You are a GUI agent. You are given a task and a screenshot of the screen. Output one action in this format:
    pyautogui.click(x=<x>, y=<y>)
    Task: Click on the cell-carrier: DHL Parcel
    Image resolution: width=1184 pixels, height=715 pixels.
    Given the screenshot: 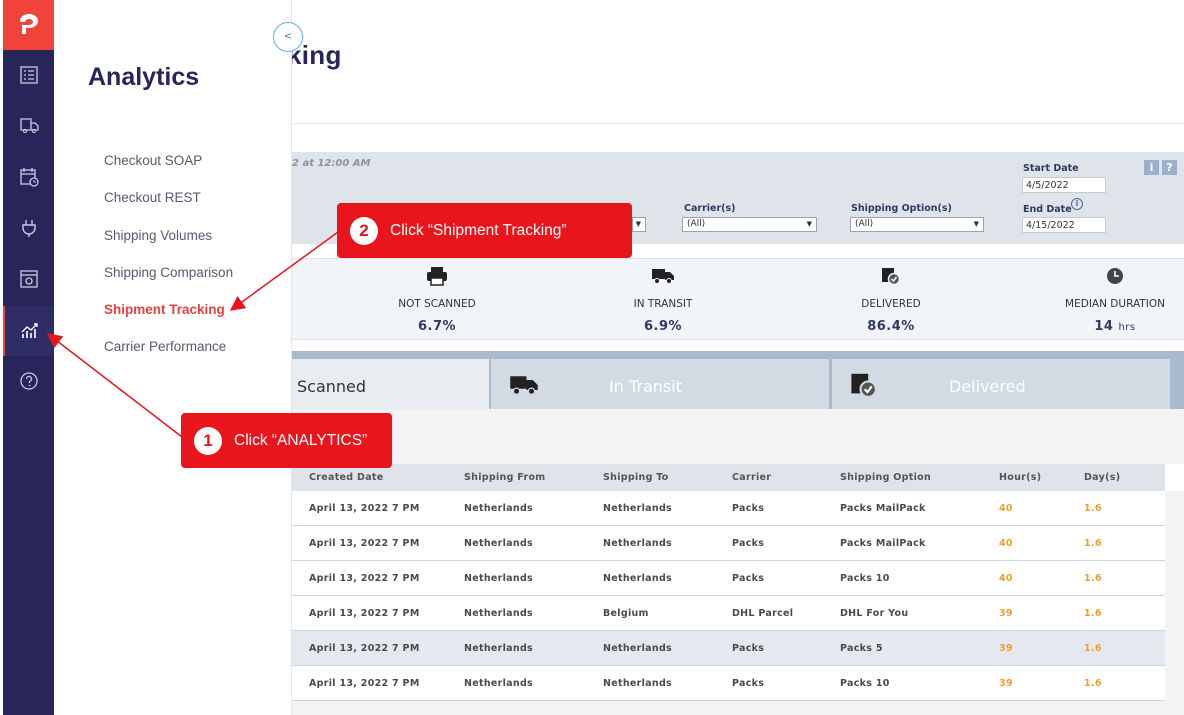 What is the action you would take?
    pyautogui.click(x=763, y=613)
    